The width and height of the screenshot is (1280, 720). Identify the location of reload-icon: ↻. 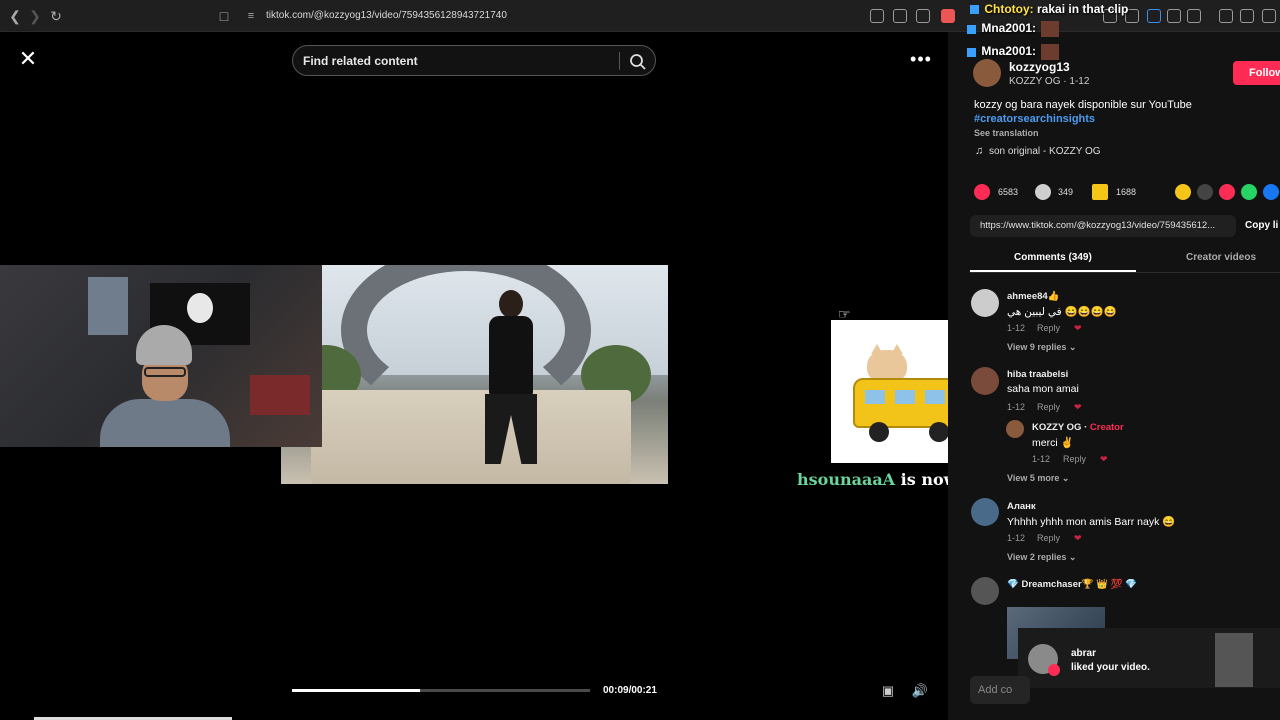
(56, 16).